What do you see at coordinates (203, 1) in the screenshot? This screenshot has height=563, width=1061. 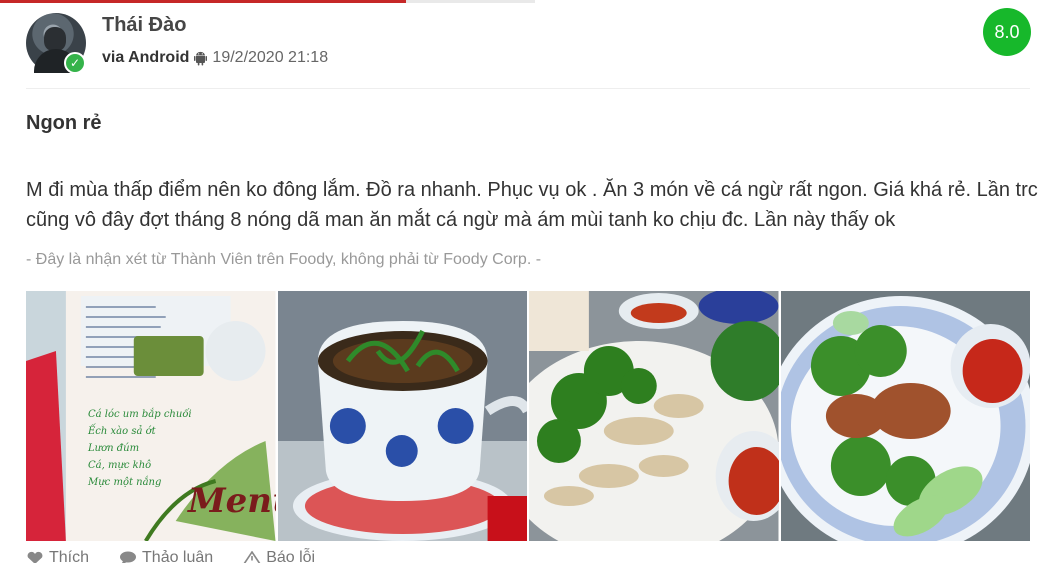 I see `progress-fill` at bounding box center [203, 1].